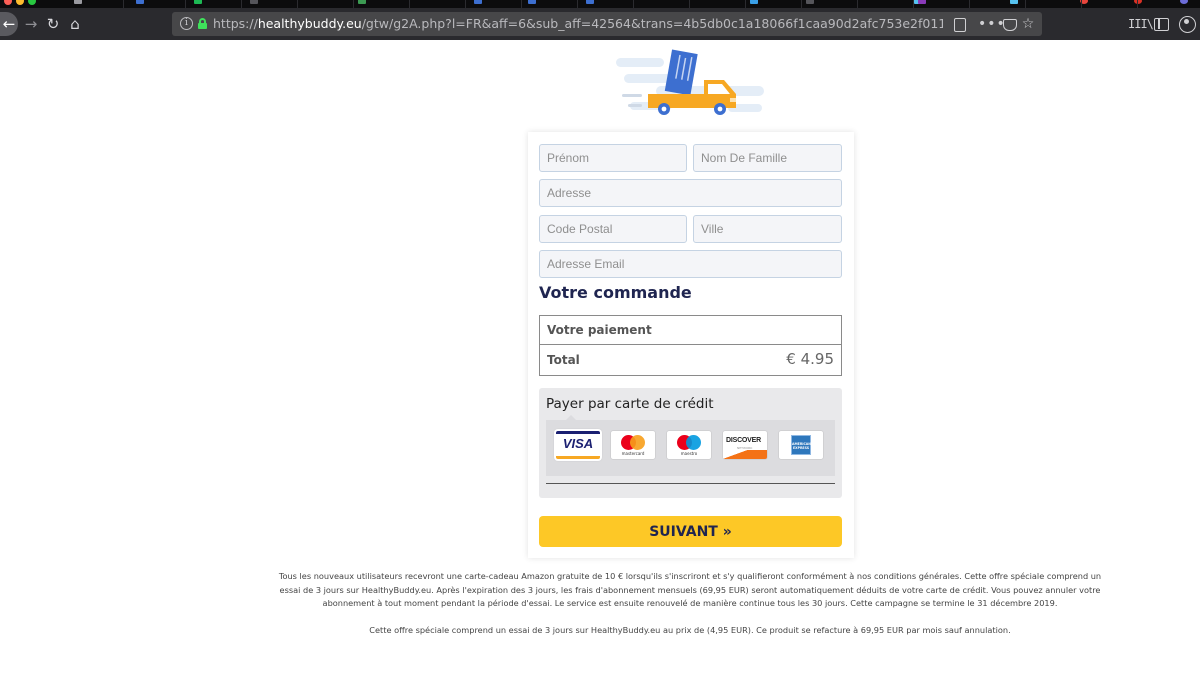 This screenshot has width=1200, height=675. I want to click on discover-logo: DISCOVER NETWORK, so click(745, 445).